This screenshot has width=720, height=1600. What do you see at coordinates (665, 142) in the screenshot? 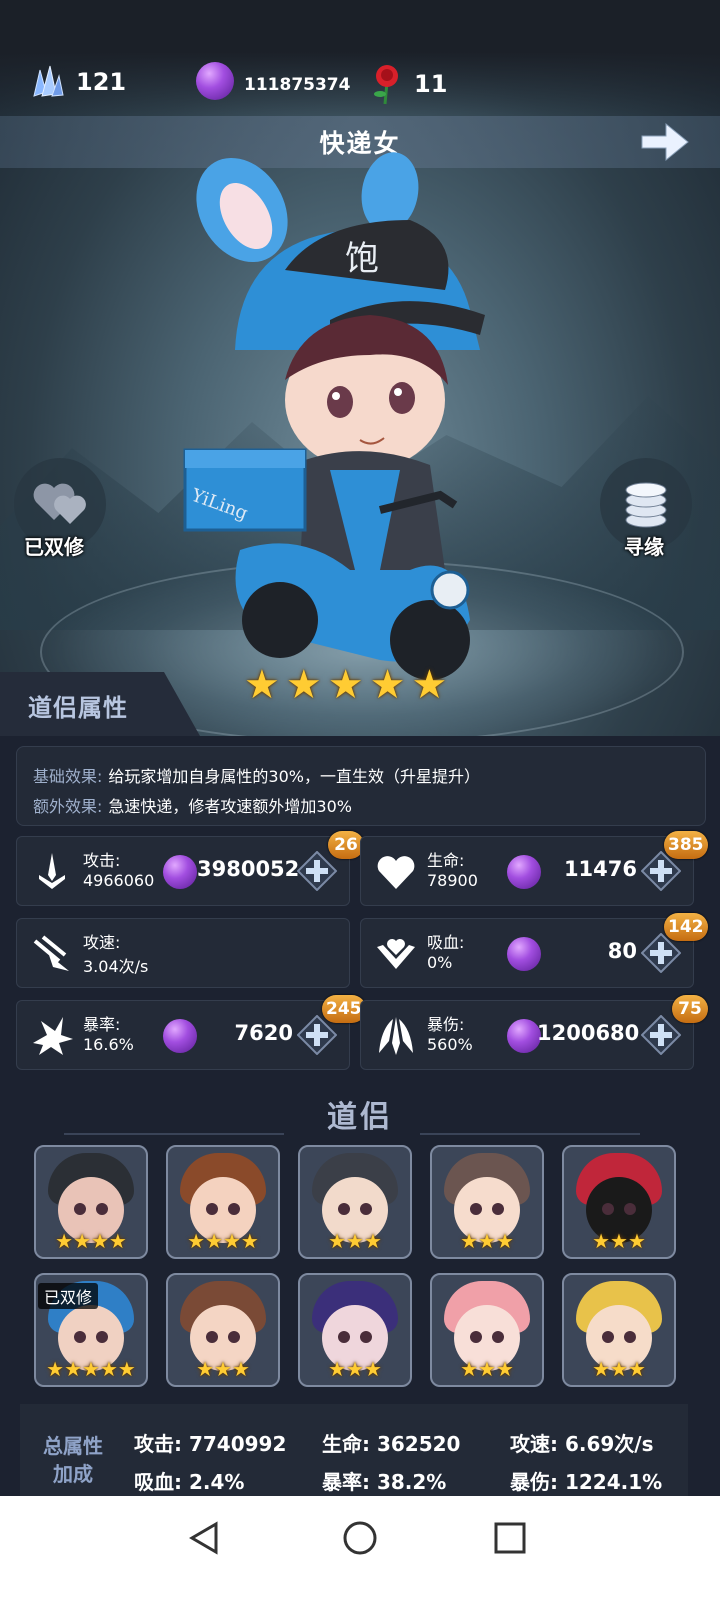
I see `next-arrow-icon` at bounding box center [665, 142].